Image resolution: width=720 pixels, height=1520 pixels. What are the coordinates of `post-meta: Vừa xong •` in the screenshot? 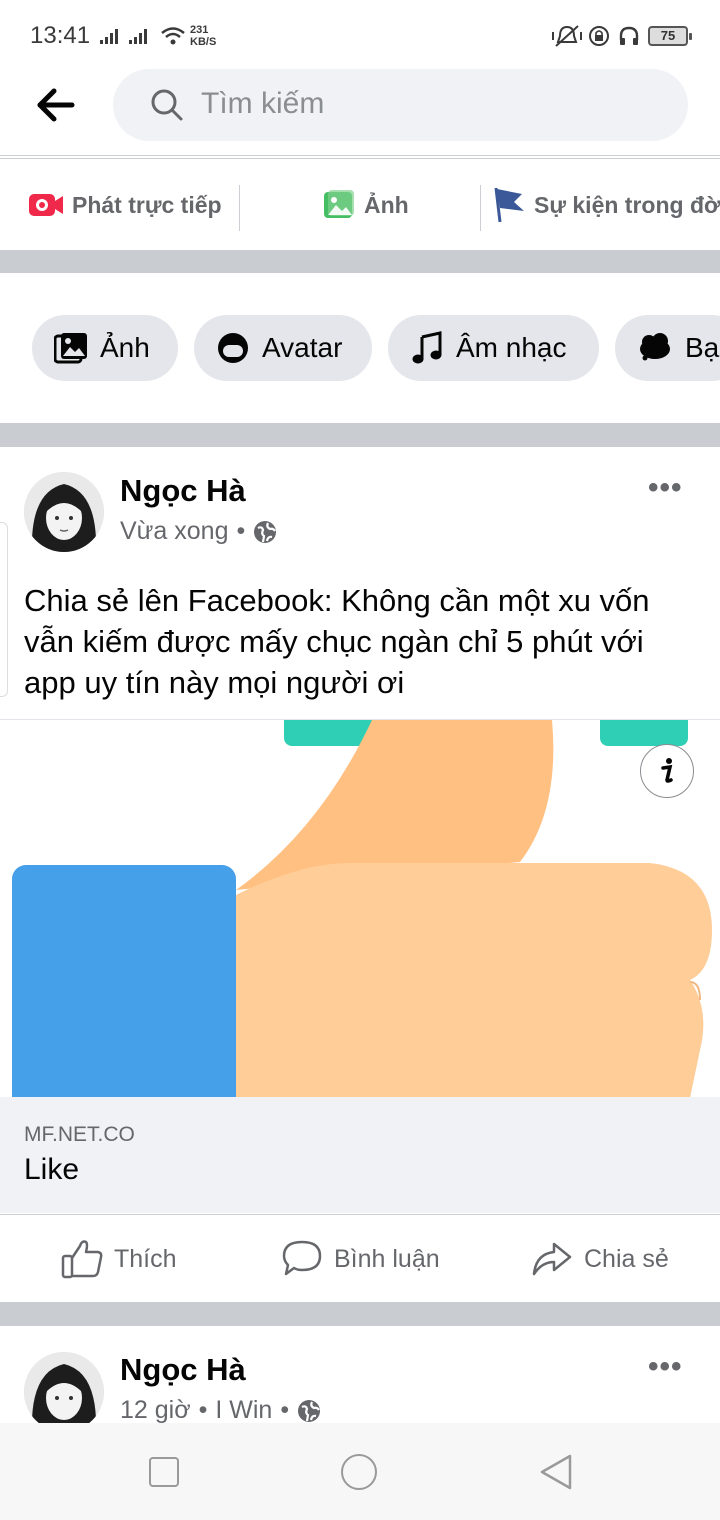 It's located at (198, 531).